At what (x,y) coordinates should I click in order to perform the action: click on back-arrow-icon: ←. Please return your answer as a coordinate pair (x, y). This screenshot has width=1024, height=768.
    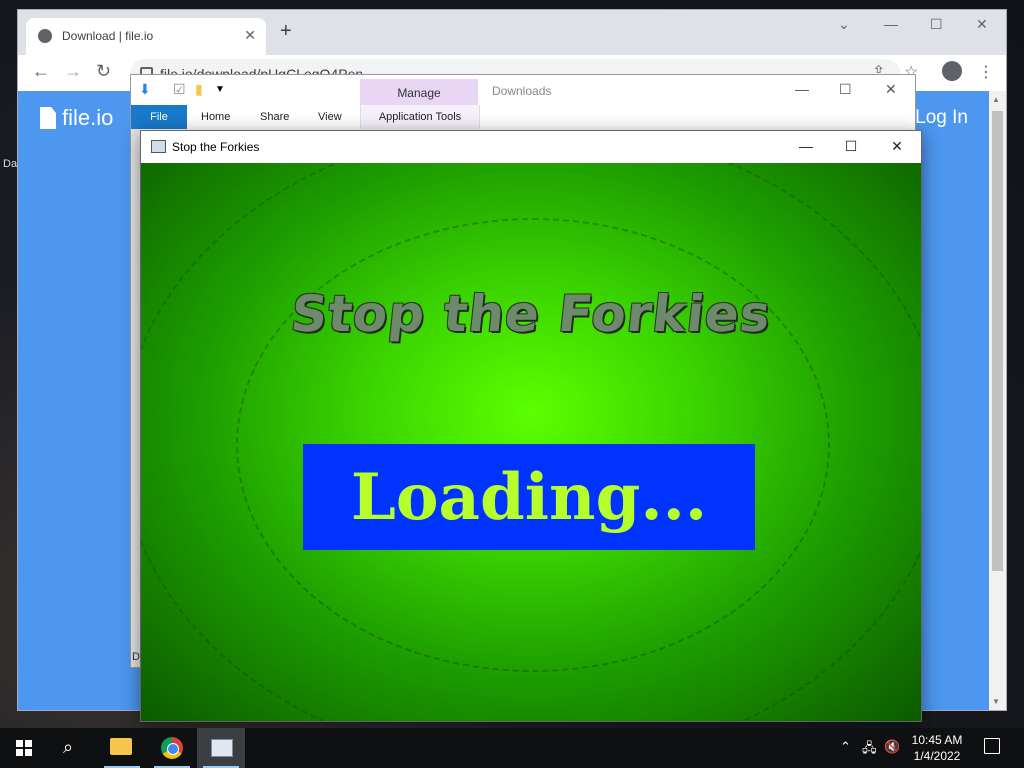
    Looking at the image, I should click on (41, 71).